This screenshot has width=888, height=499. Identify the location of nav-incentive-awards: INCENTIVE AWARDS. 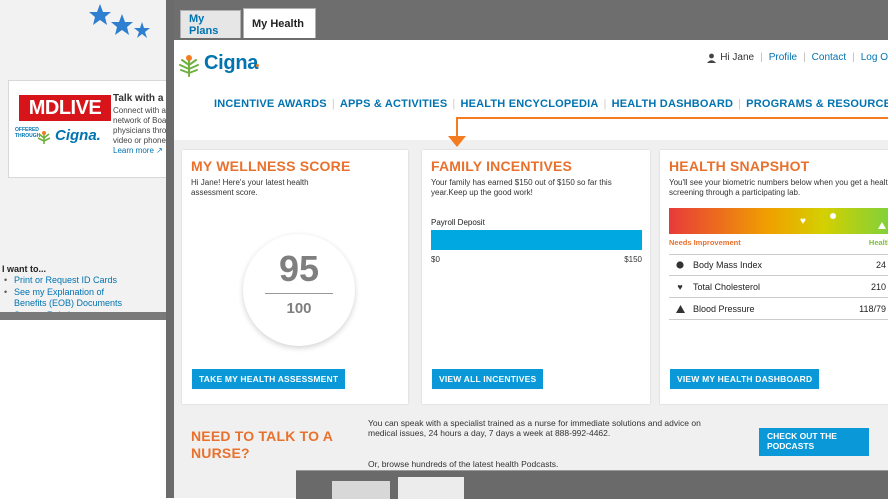
(270, 104).